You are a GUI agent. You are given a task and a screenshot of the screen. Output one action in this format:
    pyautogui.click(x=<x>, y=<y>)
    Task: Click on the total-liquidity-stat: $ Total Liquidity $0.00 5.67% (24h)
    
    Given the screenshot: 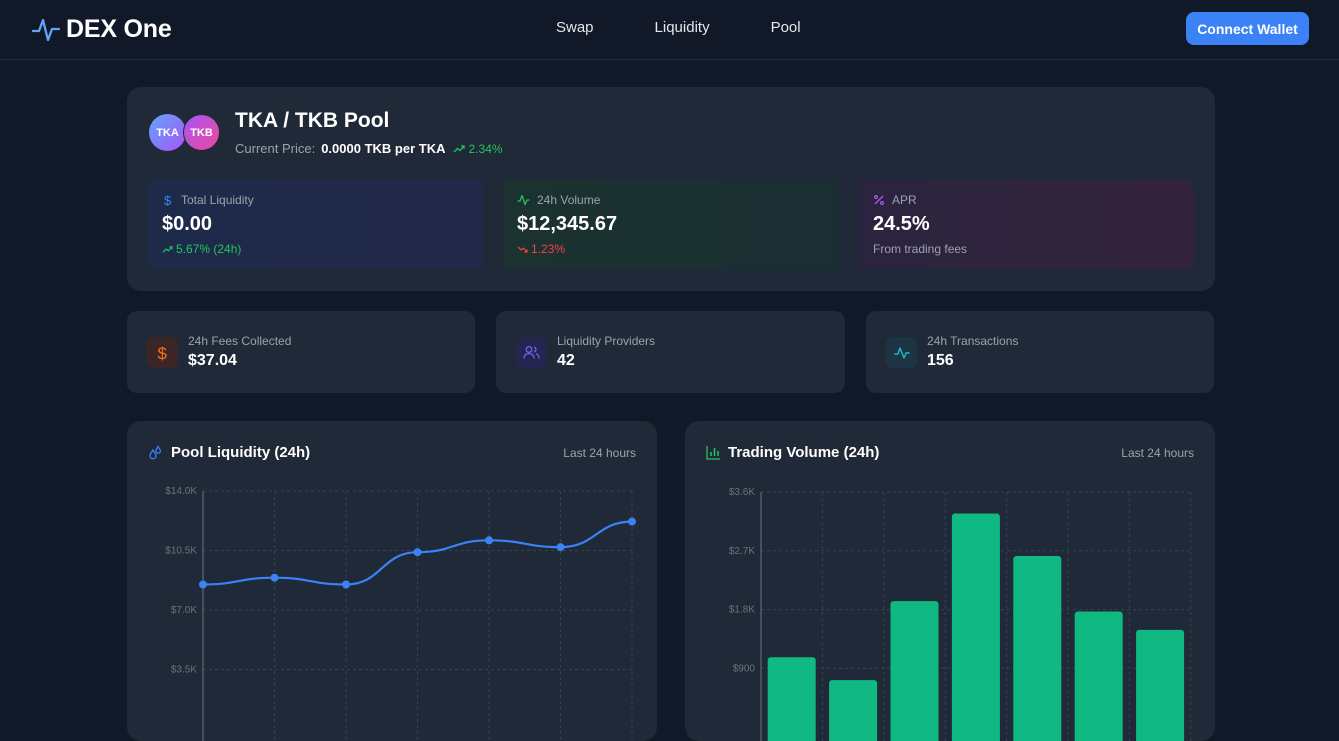 What is the action you would take?
    pyautogui.click(x=315, y=224)
    